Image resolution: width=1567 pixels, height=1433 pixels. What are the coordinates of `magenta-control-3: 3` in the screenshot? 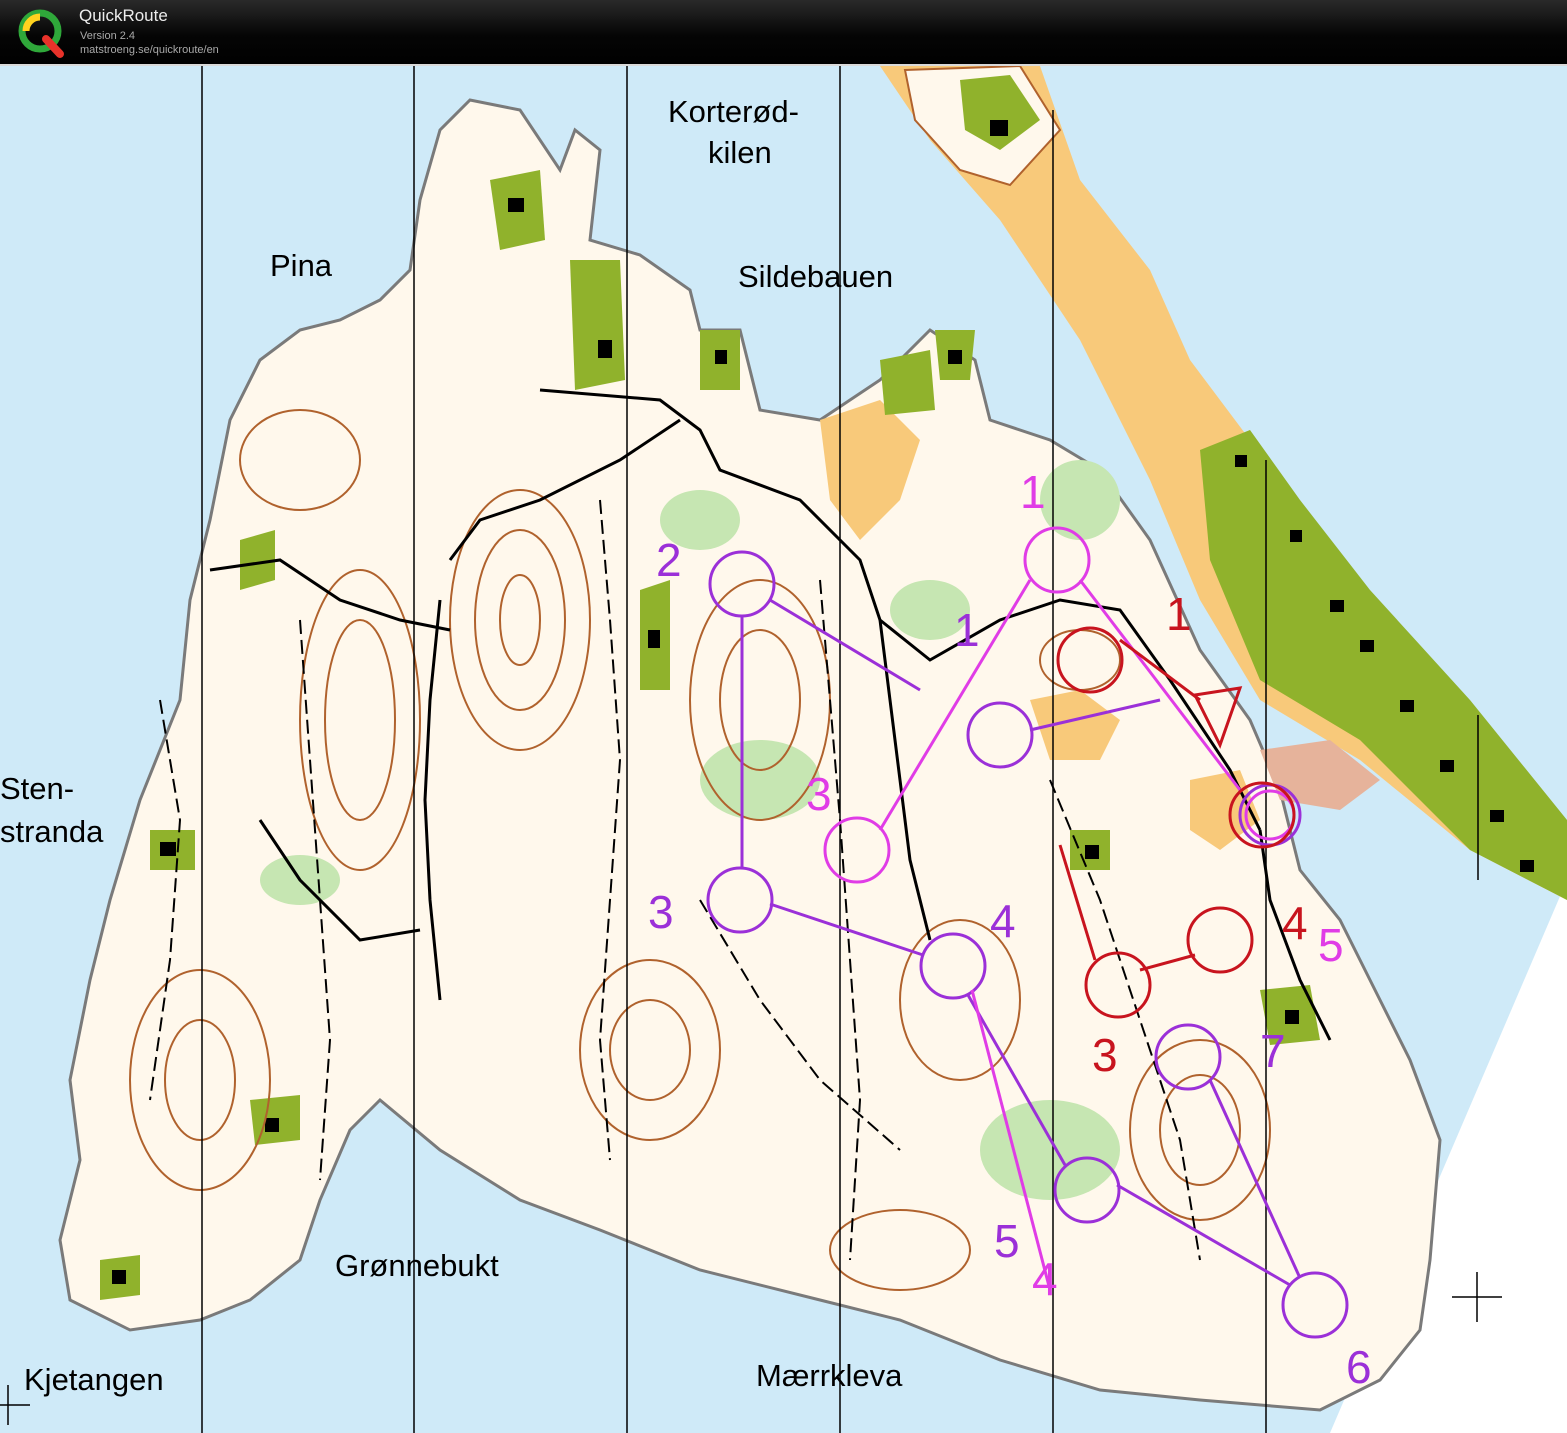 It's located at (819, 794).